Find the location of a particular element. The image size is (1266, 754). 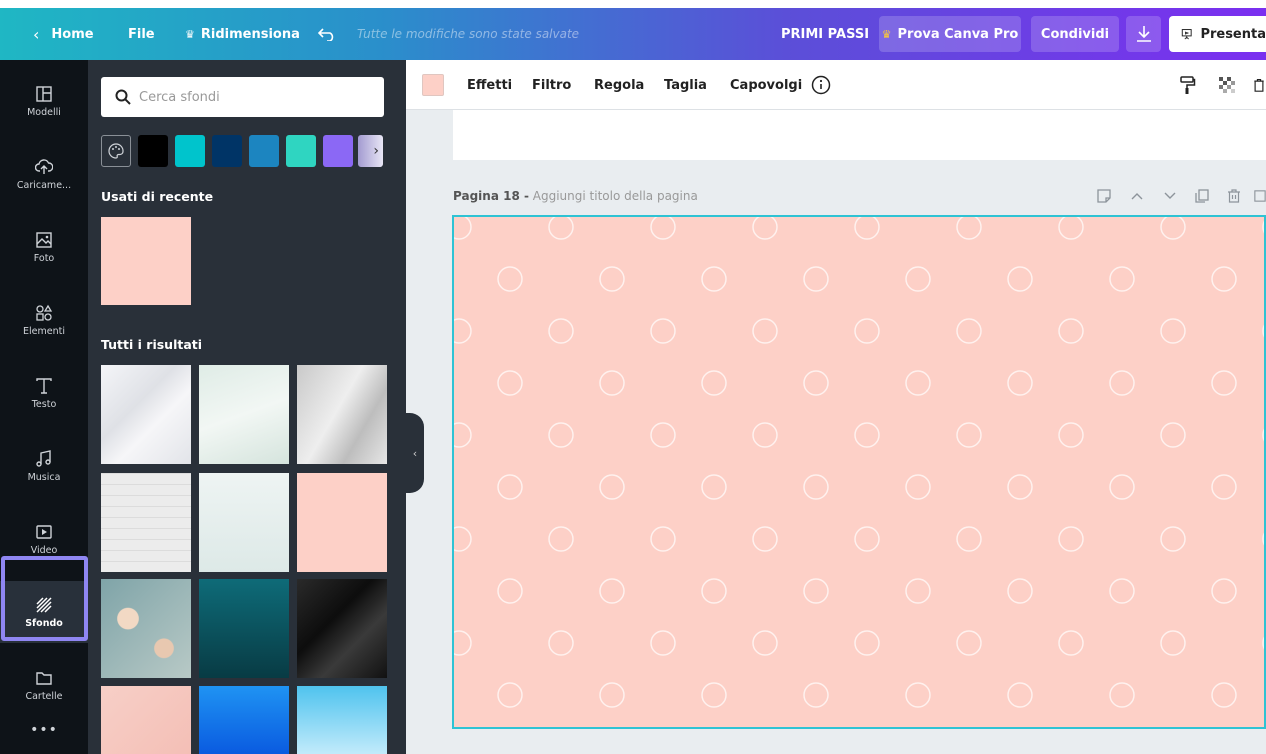

file-menu: File is located at coordinates (141, 34).